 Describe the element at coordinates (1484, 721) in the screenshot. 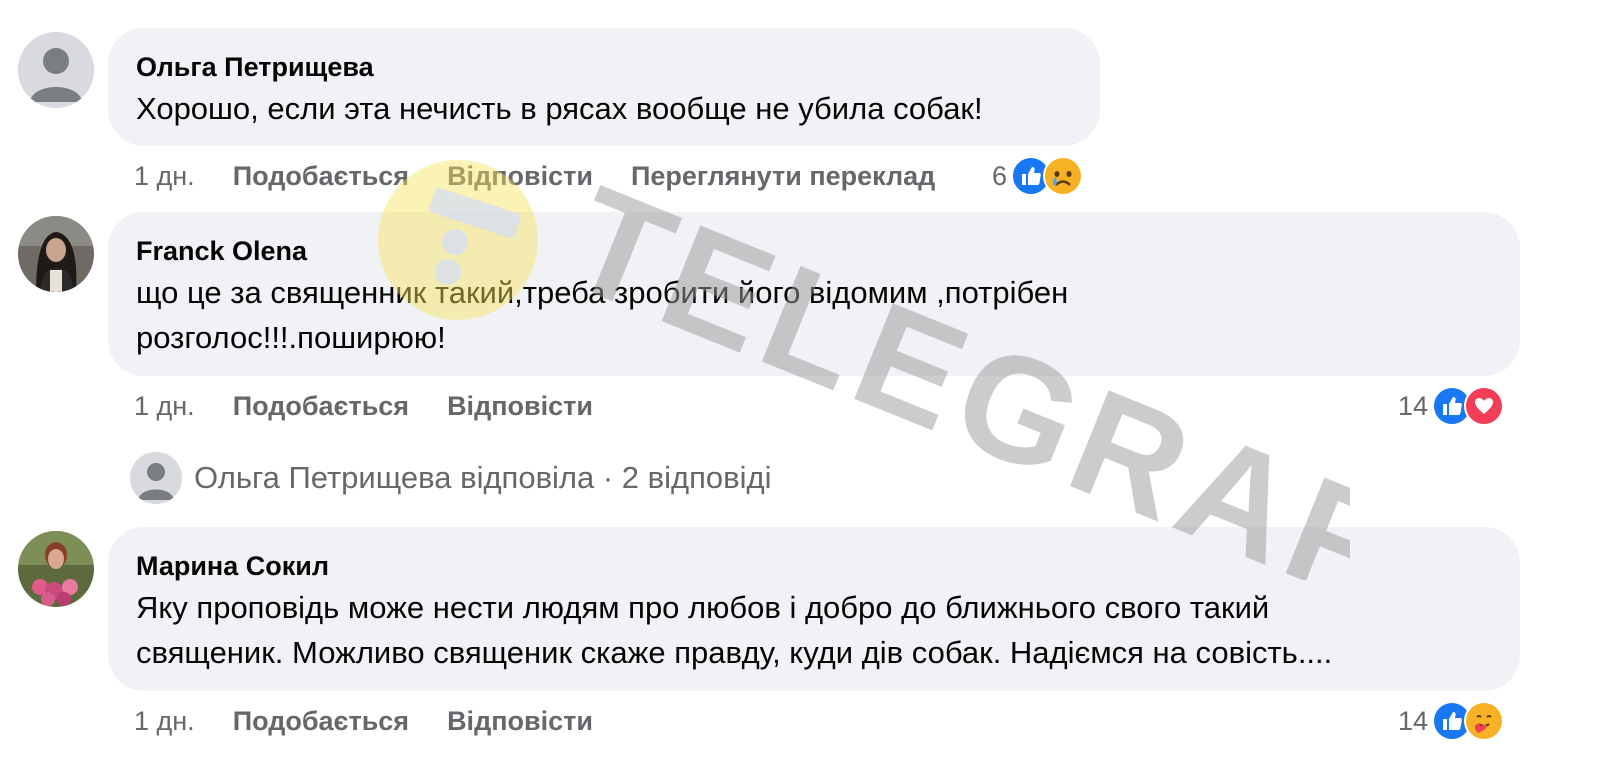

I see `care-icon` at that location.